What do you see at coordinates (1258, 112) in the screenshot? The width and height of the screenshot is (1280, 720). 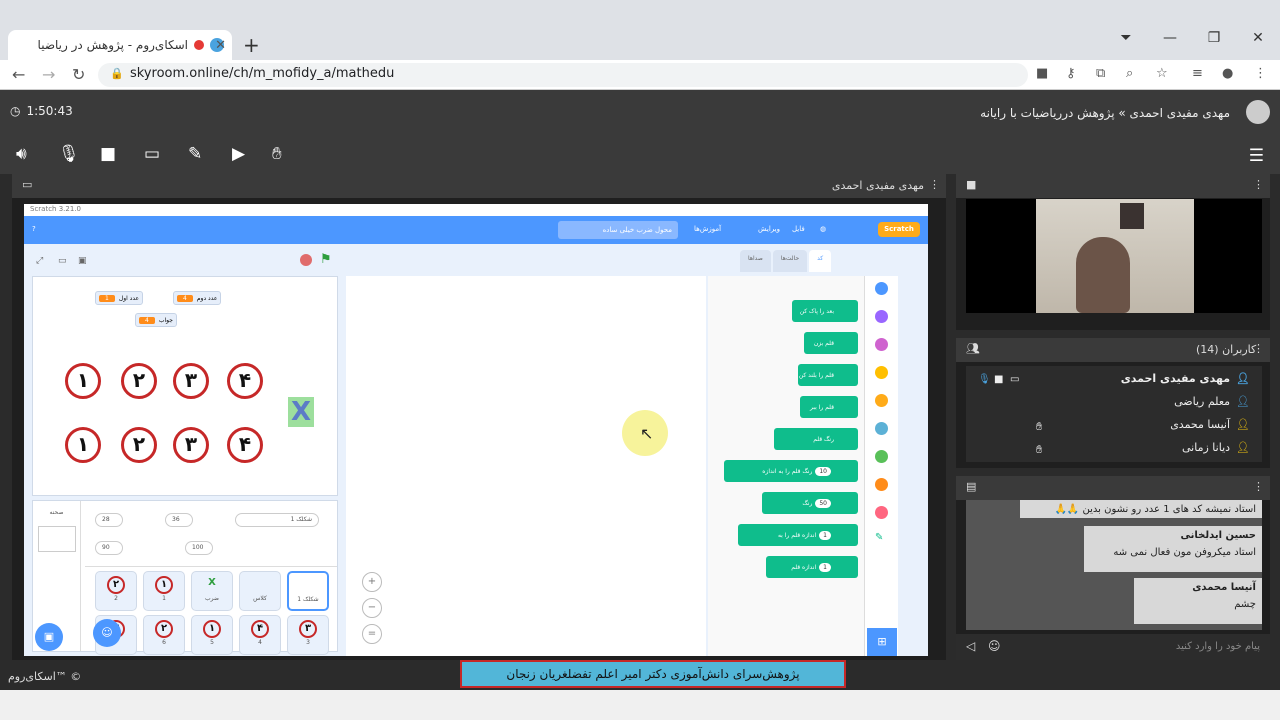 I see `avatar` at bounding box center [1258, 112].